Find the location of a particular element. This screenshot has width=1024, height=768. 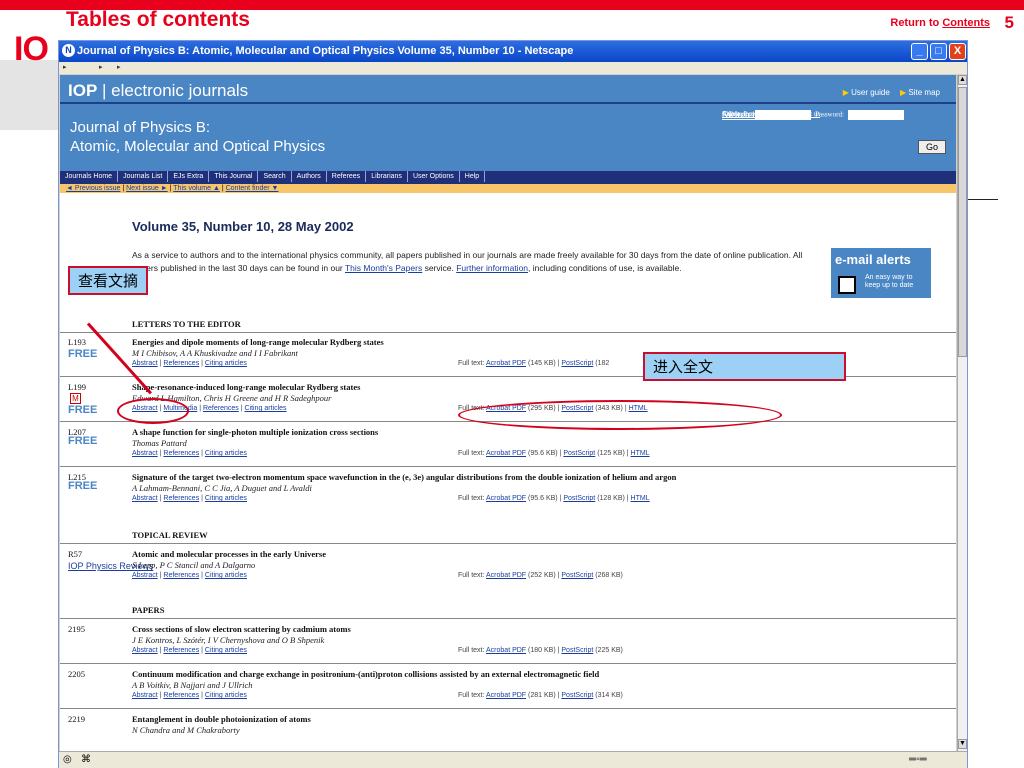

email-alerts-title: e-mail alerts is located at coordinates (873, 259).